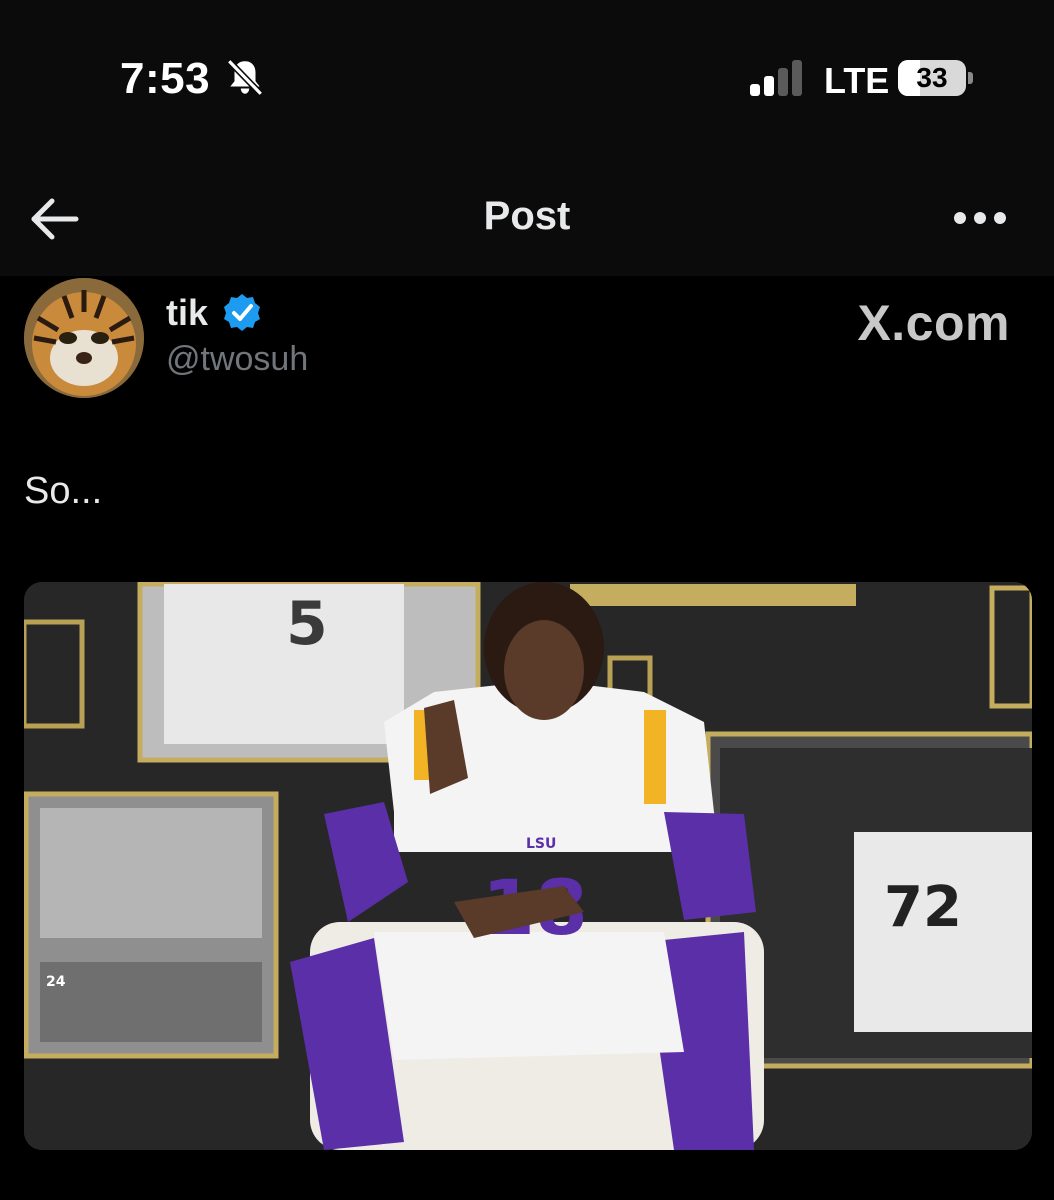  I want to click on battery-tip, so click(970, 78).